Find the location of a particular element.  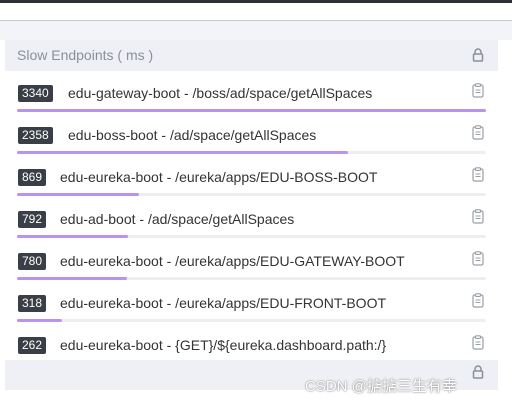

panel-title: Slow Endpoints ( ms ) is located at coordinates (85, 55).